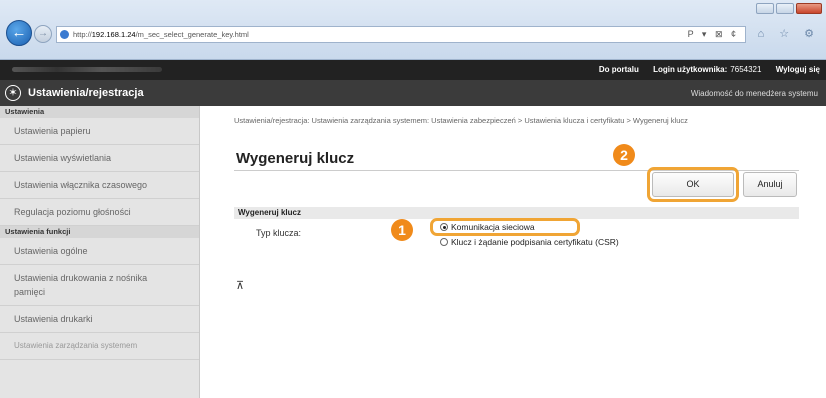 The image size is (826, 398). What do you see at coordinates (99, 212) in the screenshot?
I see `sidebar-item-volume: Regulacja poziomu głośności` at bounding box center [99, 212].